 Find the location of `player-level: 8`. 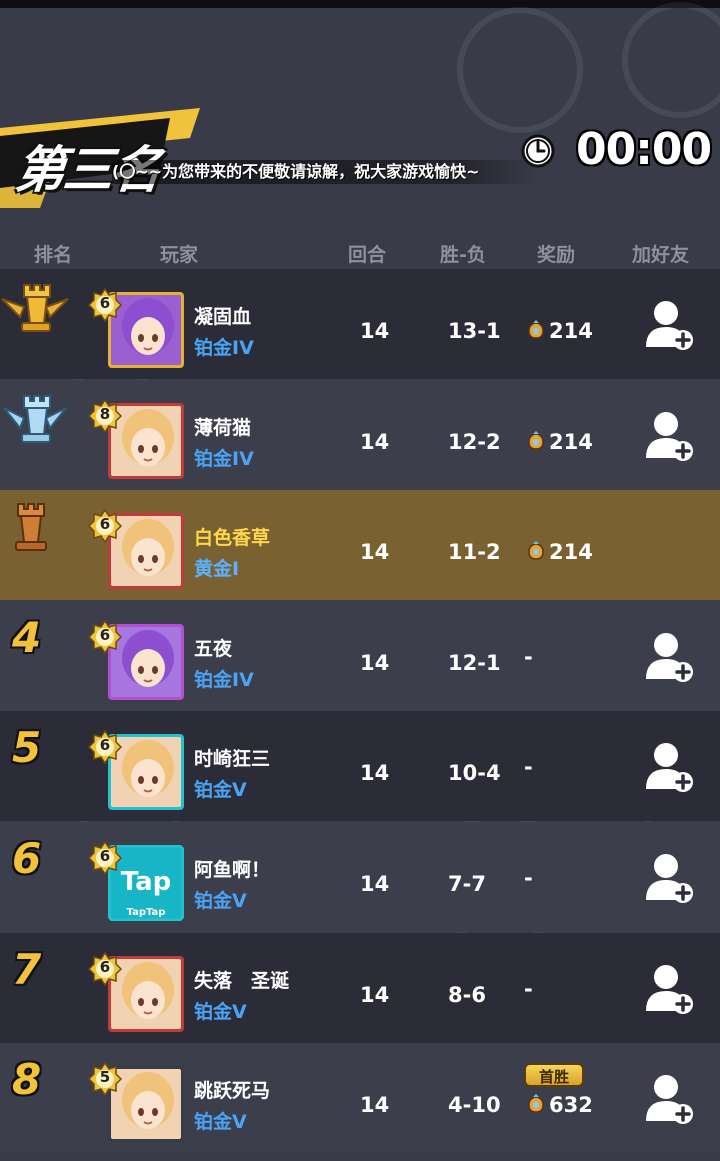

player-level: 8 is located at coordinates (105, 413).